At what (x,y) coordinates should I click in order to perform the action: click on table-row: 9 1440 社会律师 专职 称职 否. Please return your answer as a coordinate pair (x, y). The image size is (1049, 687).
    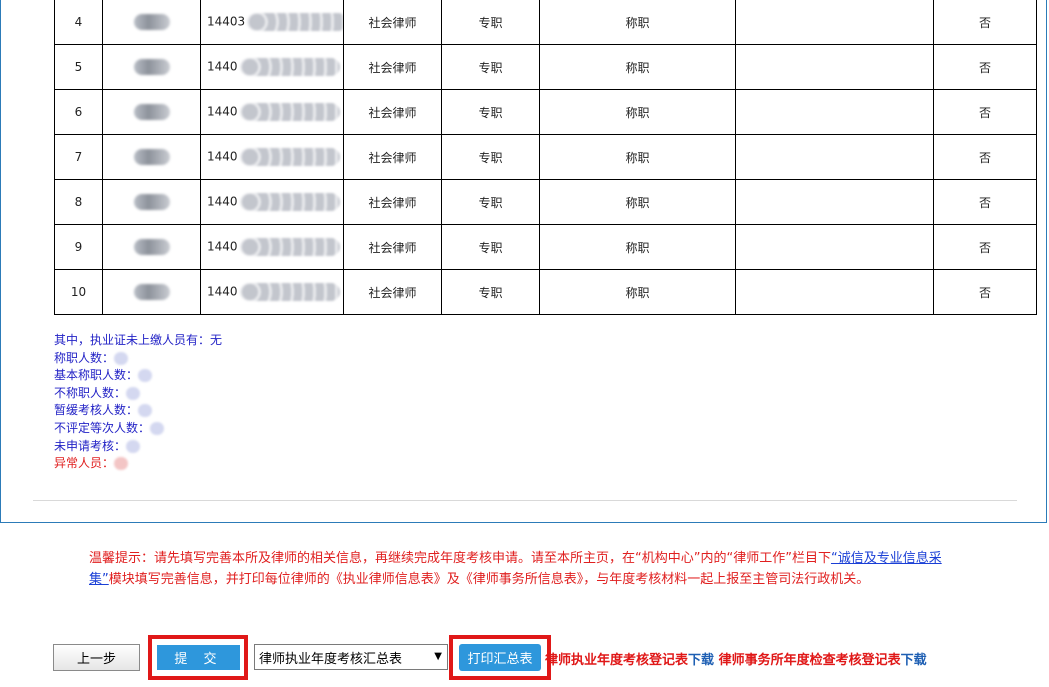
    Looking at the image, I should click on (545, 247).